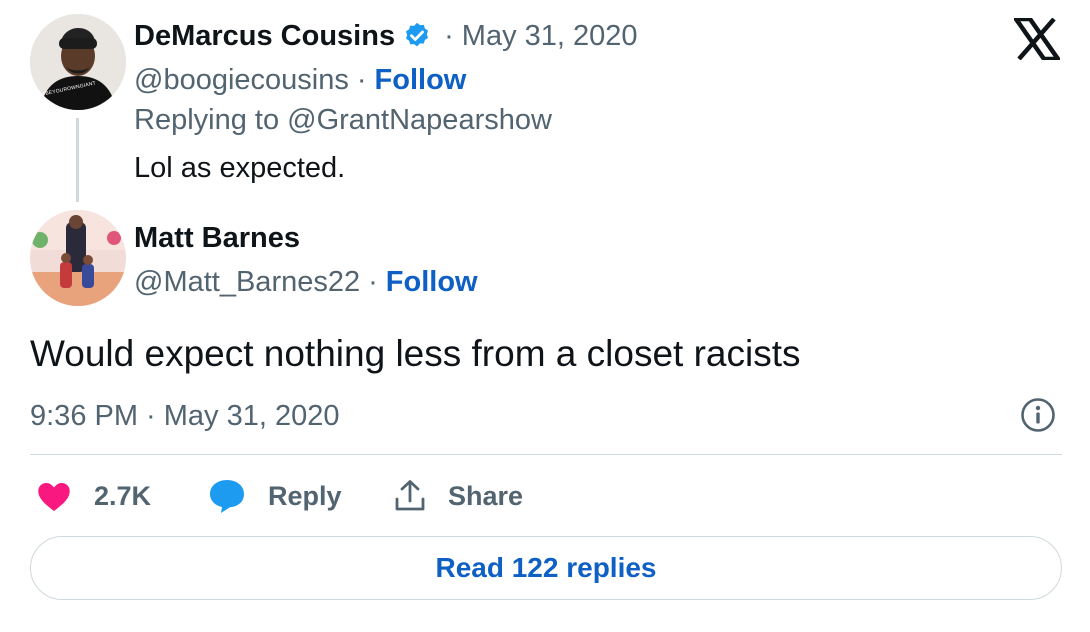 The width and height of the screenshot is (1090, 632). I want to click on reply-label: Reply, so click(305, 495).